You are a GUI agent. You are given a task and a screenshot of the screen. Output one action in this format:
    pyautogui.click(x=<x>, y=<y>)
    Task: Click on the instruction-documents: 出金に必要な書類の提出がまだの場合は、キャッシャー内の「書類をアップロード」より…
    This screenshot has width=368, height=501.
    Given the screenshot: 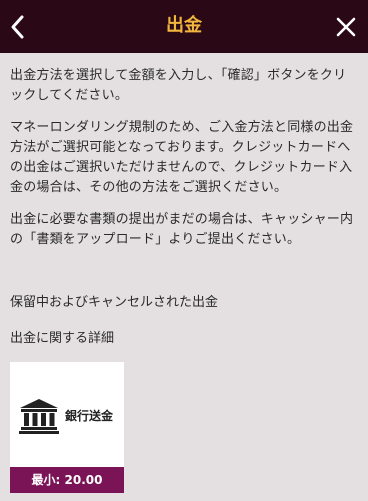 What is the action you would take?
    pyautogui.click(x=182, y=229)
    